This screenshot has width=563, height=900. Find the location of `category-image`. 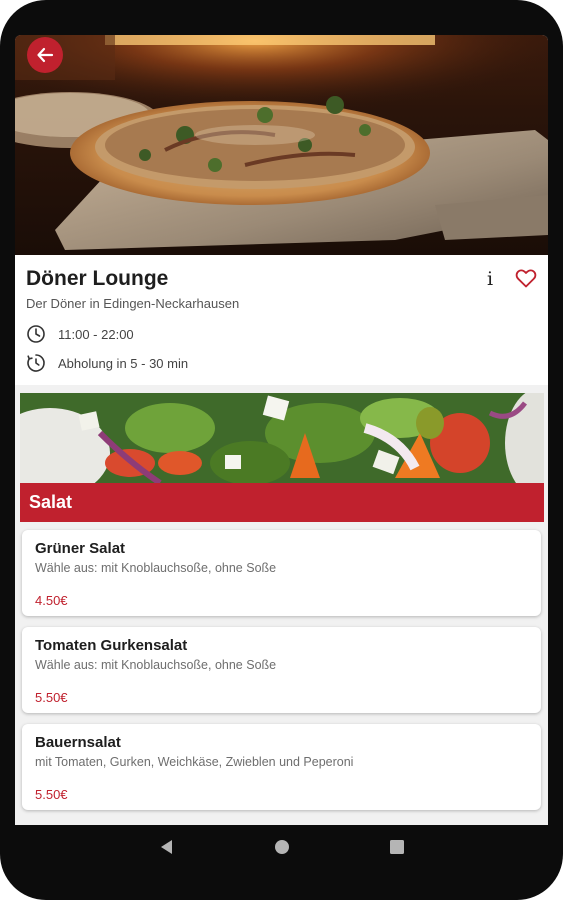

category-image is located at coordinates (282, 438).